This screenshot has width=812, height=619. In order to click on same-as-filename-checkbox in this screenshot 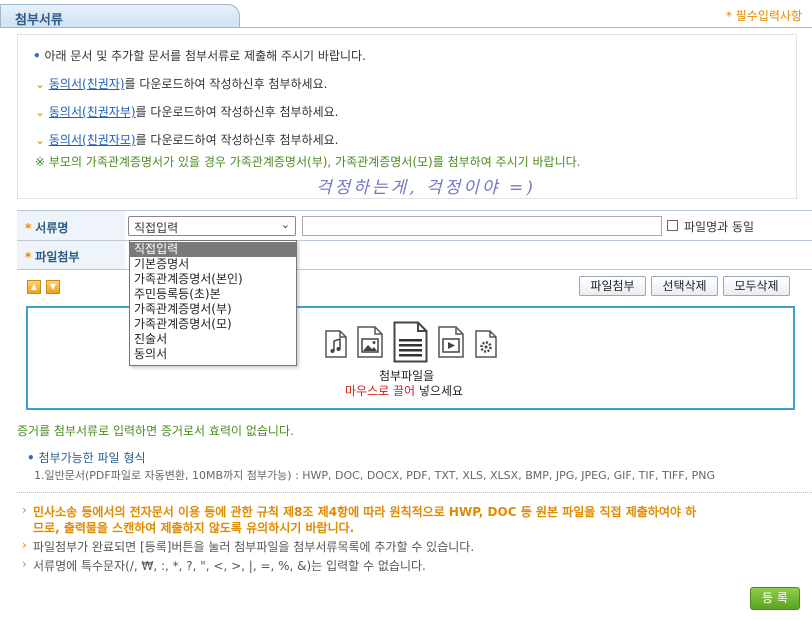, I will do `click(672, 225)`.